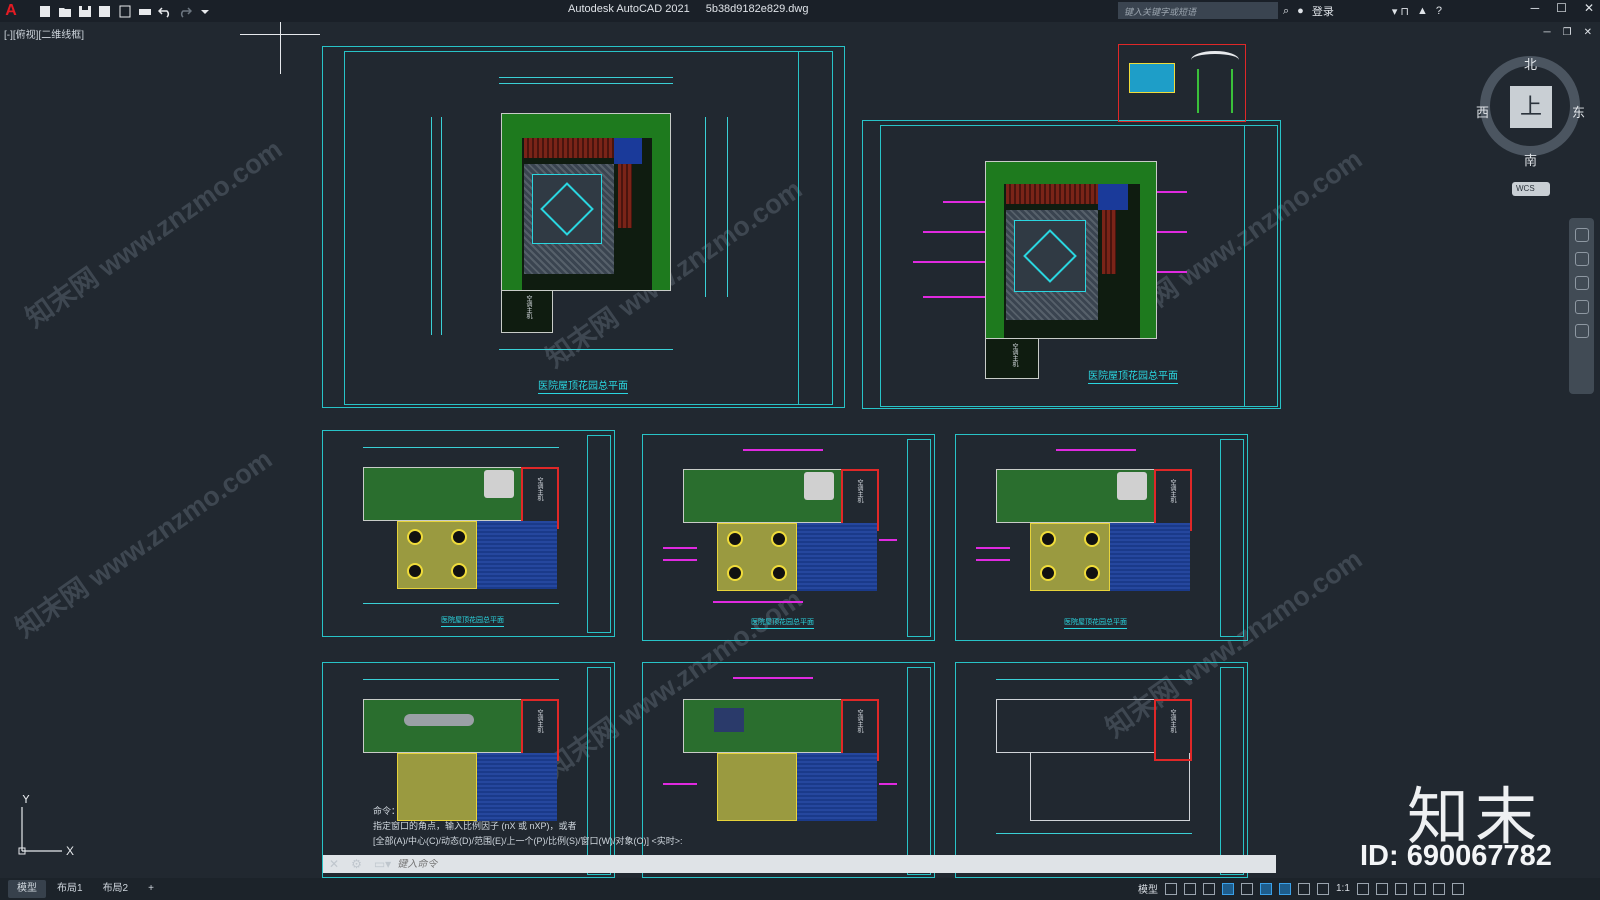  I want to click on add-layout-icon: +, so click(151, 889).